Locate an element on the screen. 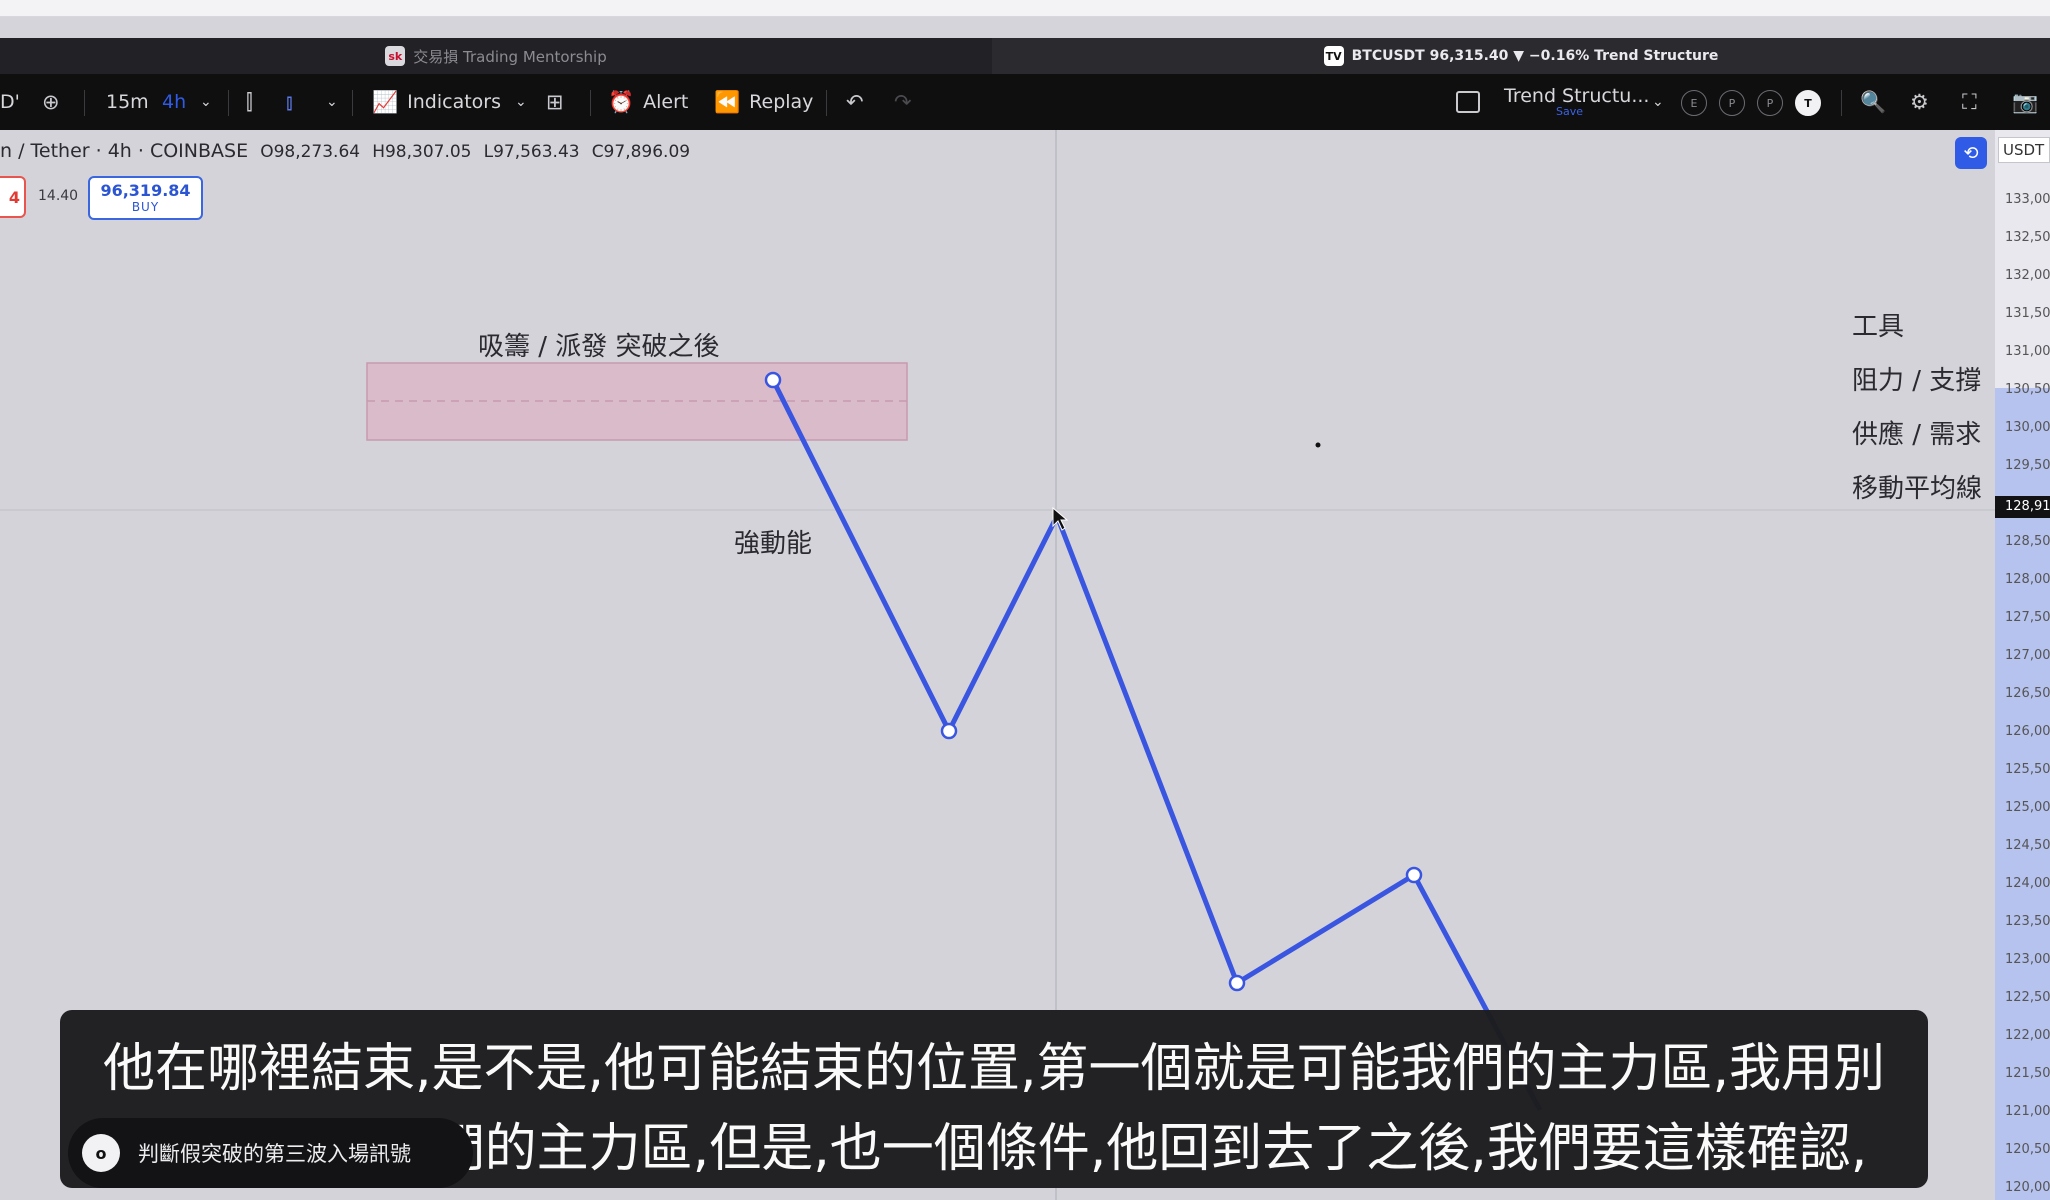 The width and height of the screenshot is (2050, 1200). buy-label: BUY is located at coordinates (145, 207).